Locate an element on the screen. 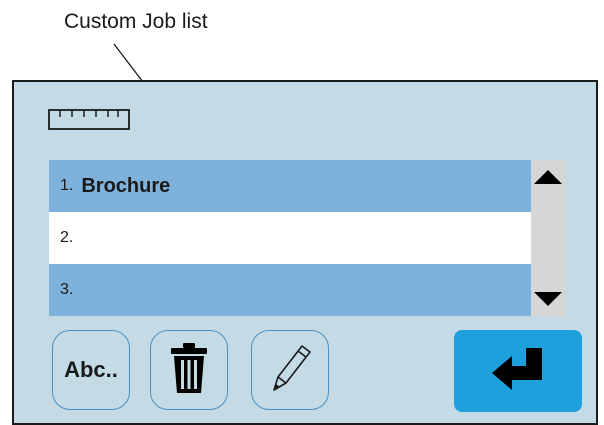 This screenshot has width=604, height=425. pencil-icon is located at coordinates (290, 370).